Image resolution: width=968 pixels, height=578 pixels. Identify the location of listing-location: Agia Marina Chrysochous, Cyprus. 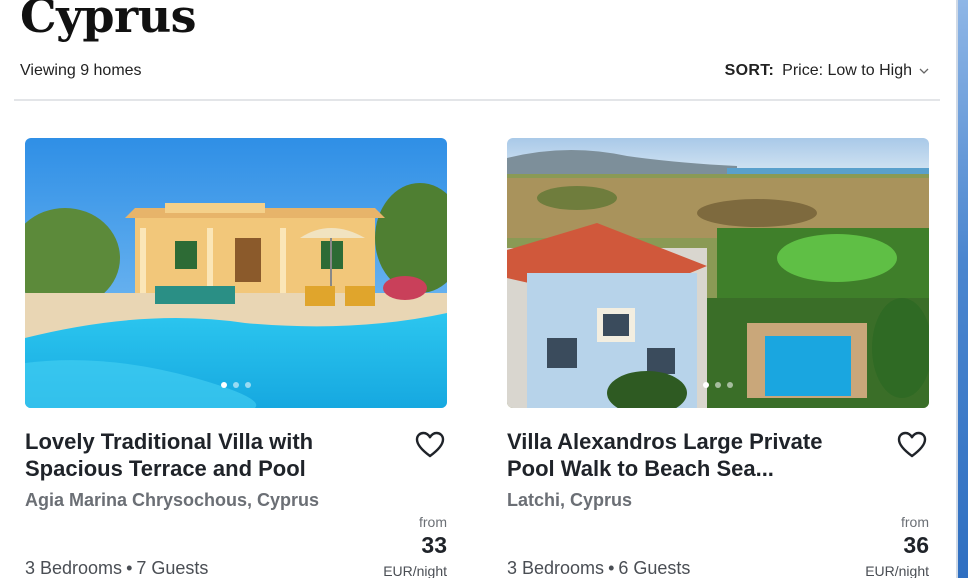
(172, 500).